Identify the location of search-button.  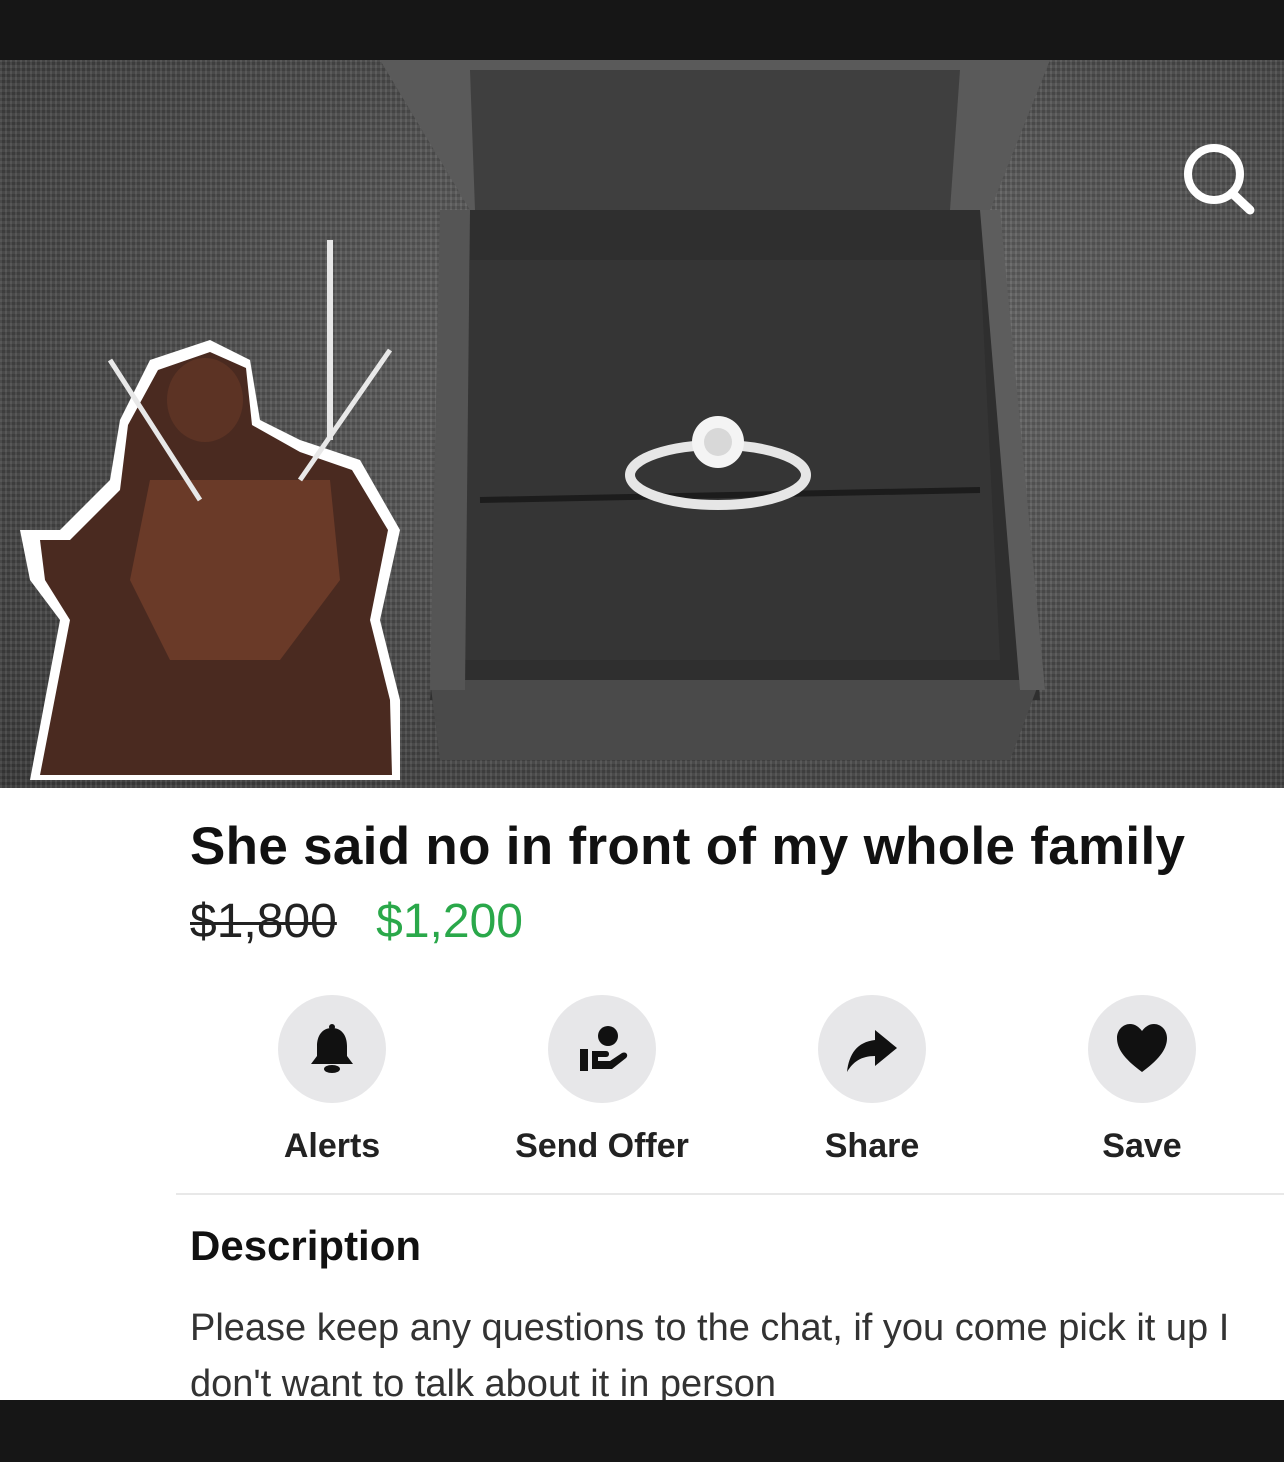
(1218, 180).